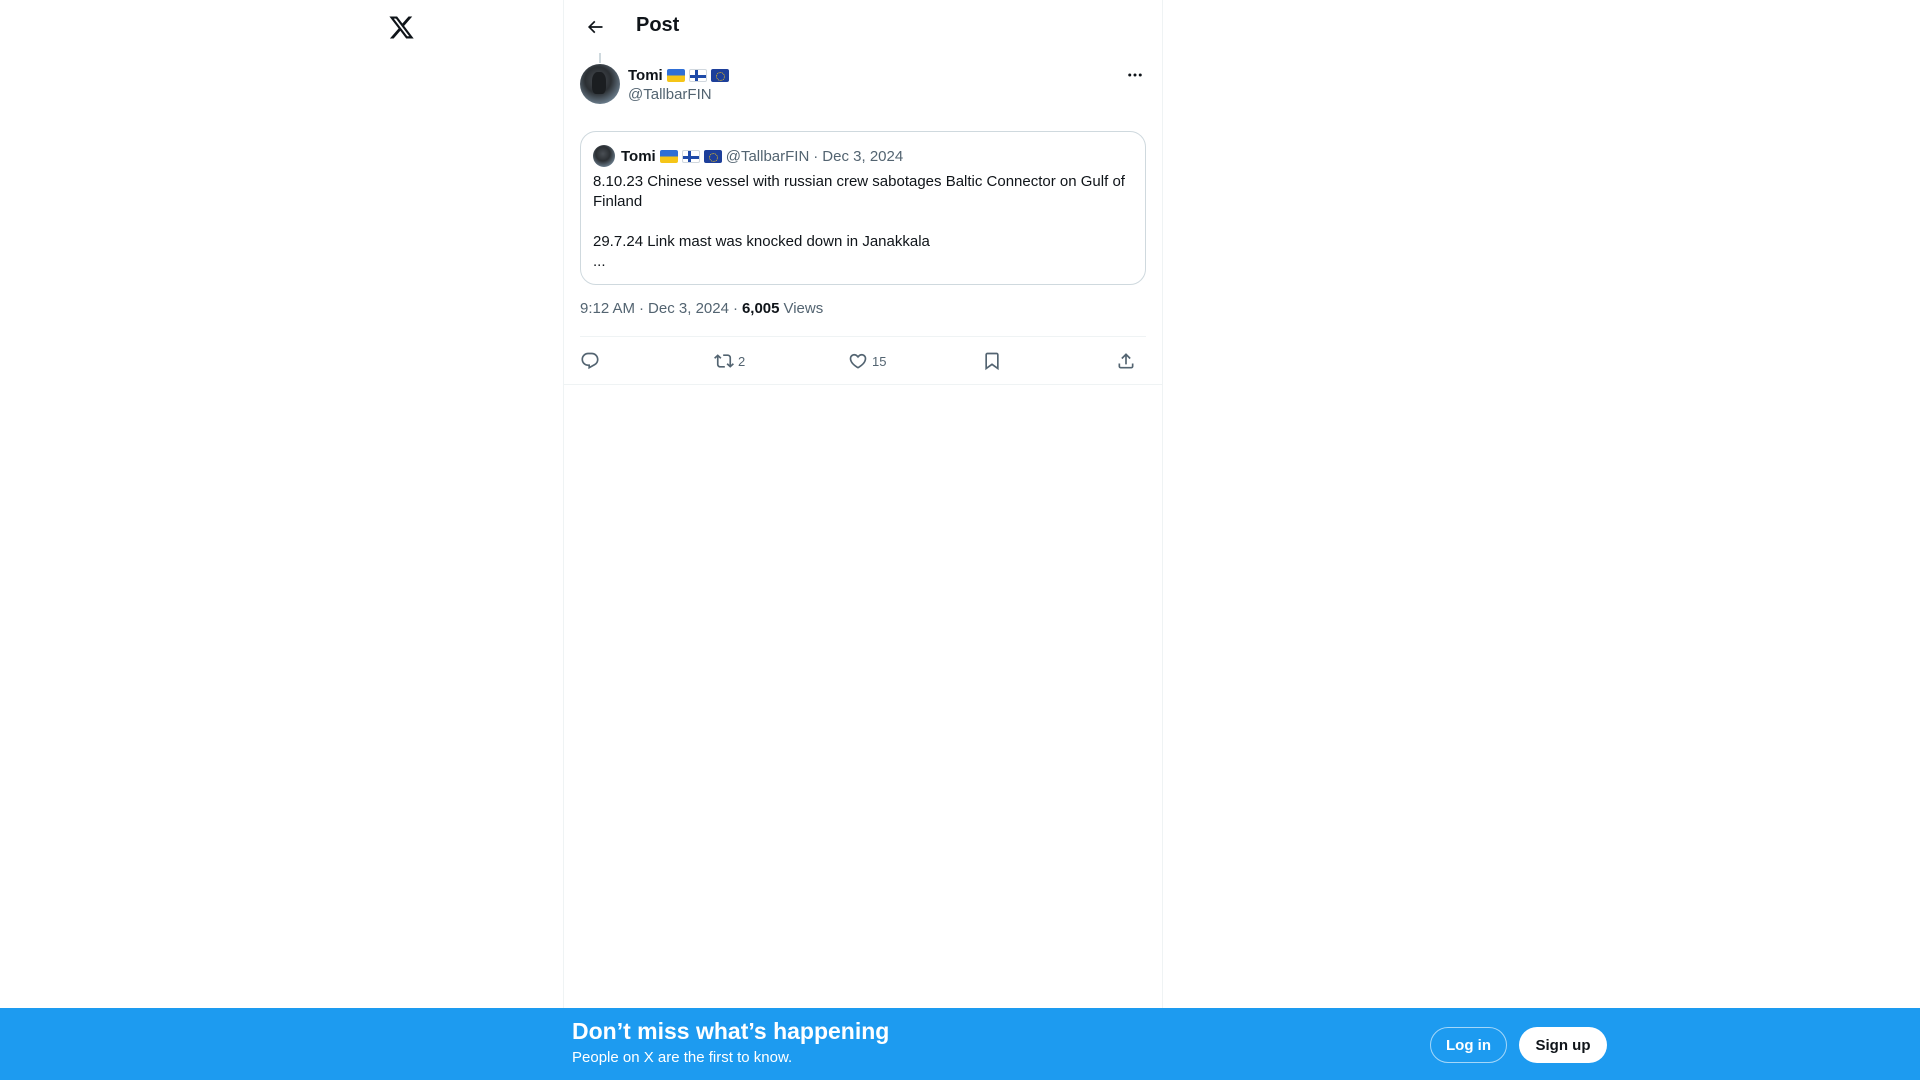 The width and height of the screenshot is (1920, 1080). I want to click on reply-button, so click(592, 361).